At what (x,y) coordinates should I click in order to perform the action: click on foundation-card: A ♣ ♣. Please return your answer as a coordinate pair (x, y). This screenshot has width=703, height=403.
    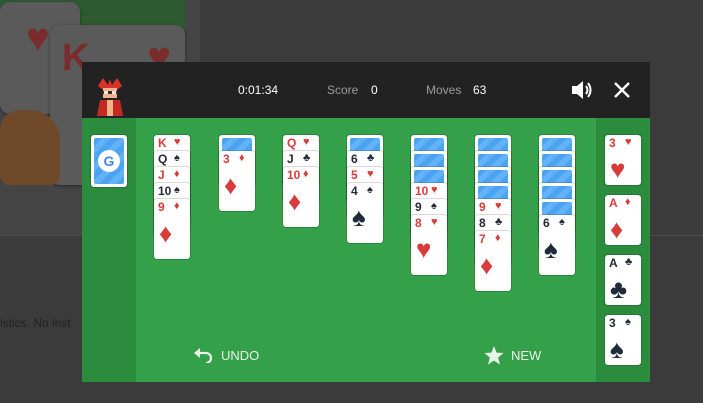
    Looking at the image, I should click on (623, 280).